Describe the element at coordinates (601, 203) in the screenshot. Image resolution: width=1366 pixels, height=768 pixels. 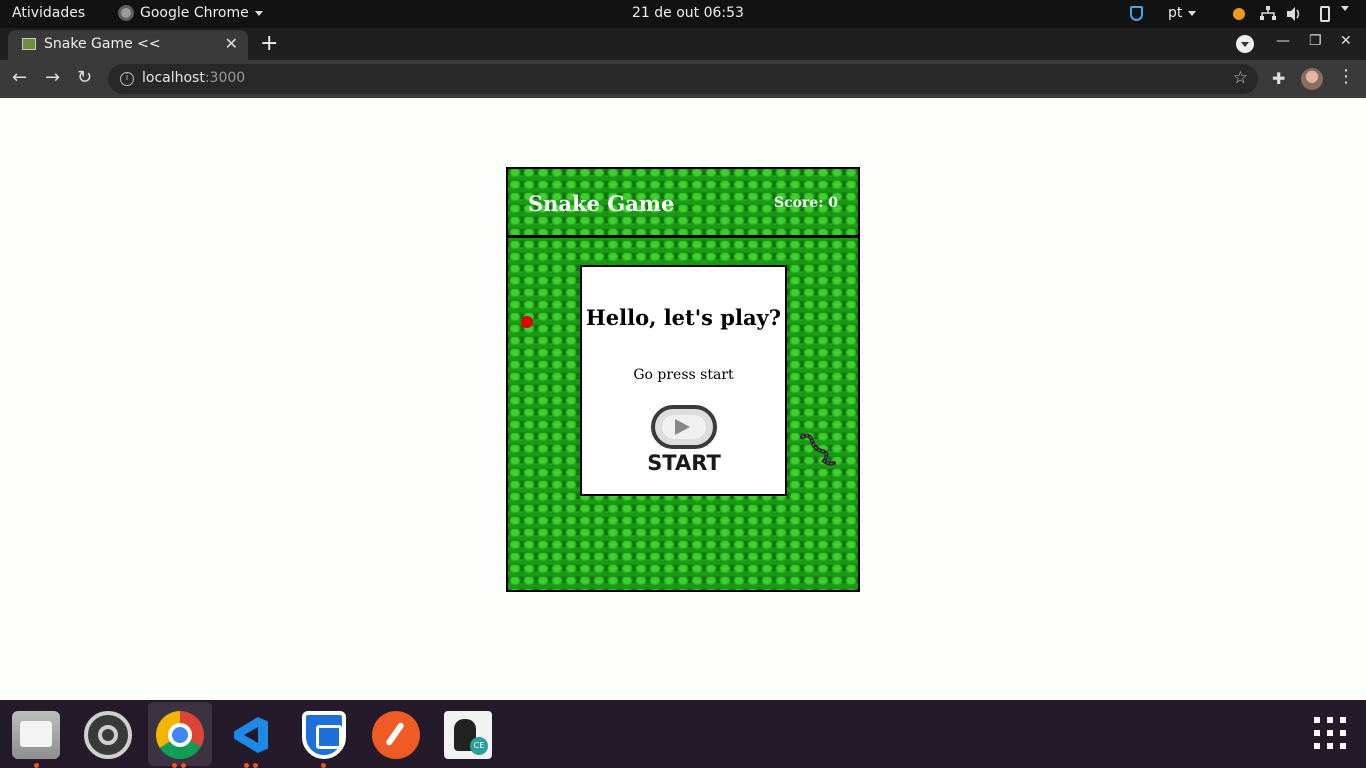
I see `game-title: Snake Game` at that location.